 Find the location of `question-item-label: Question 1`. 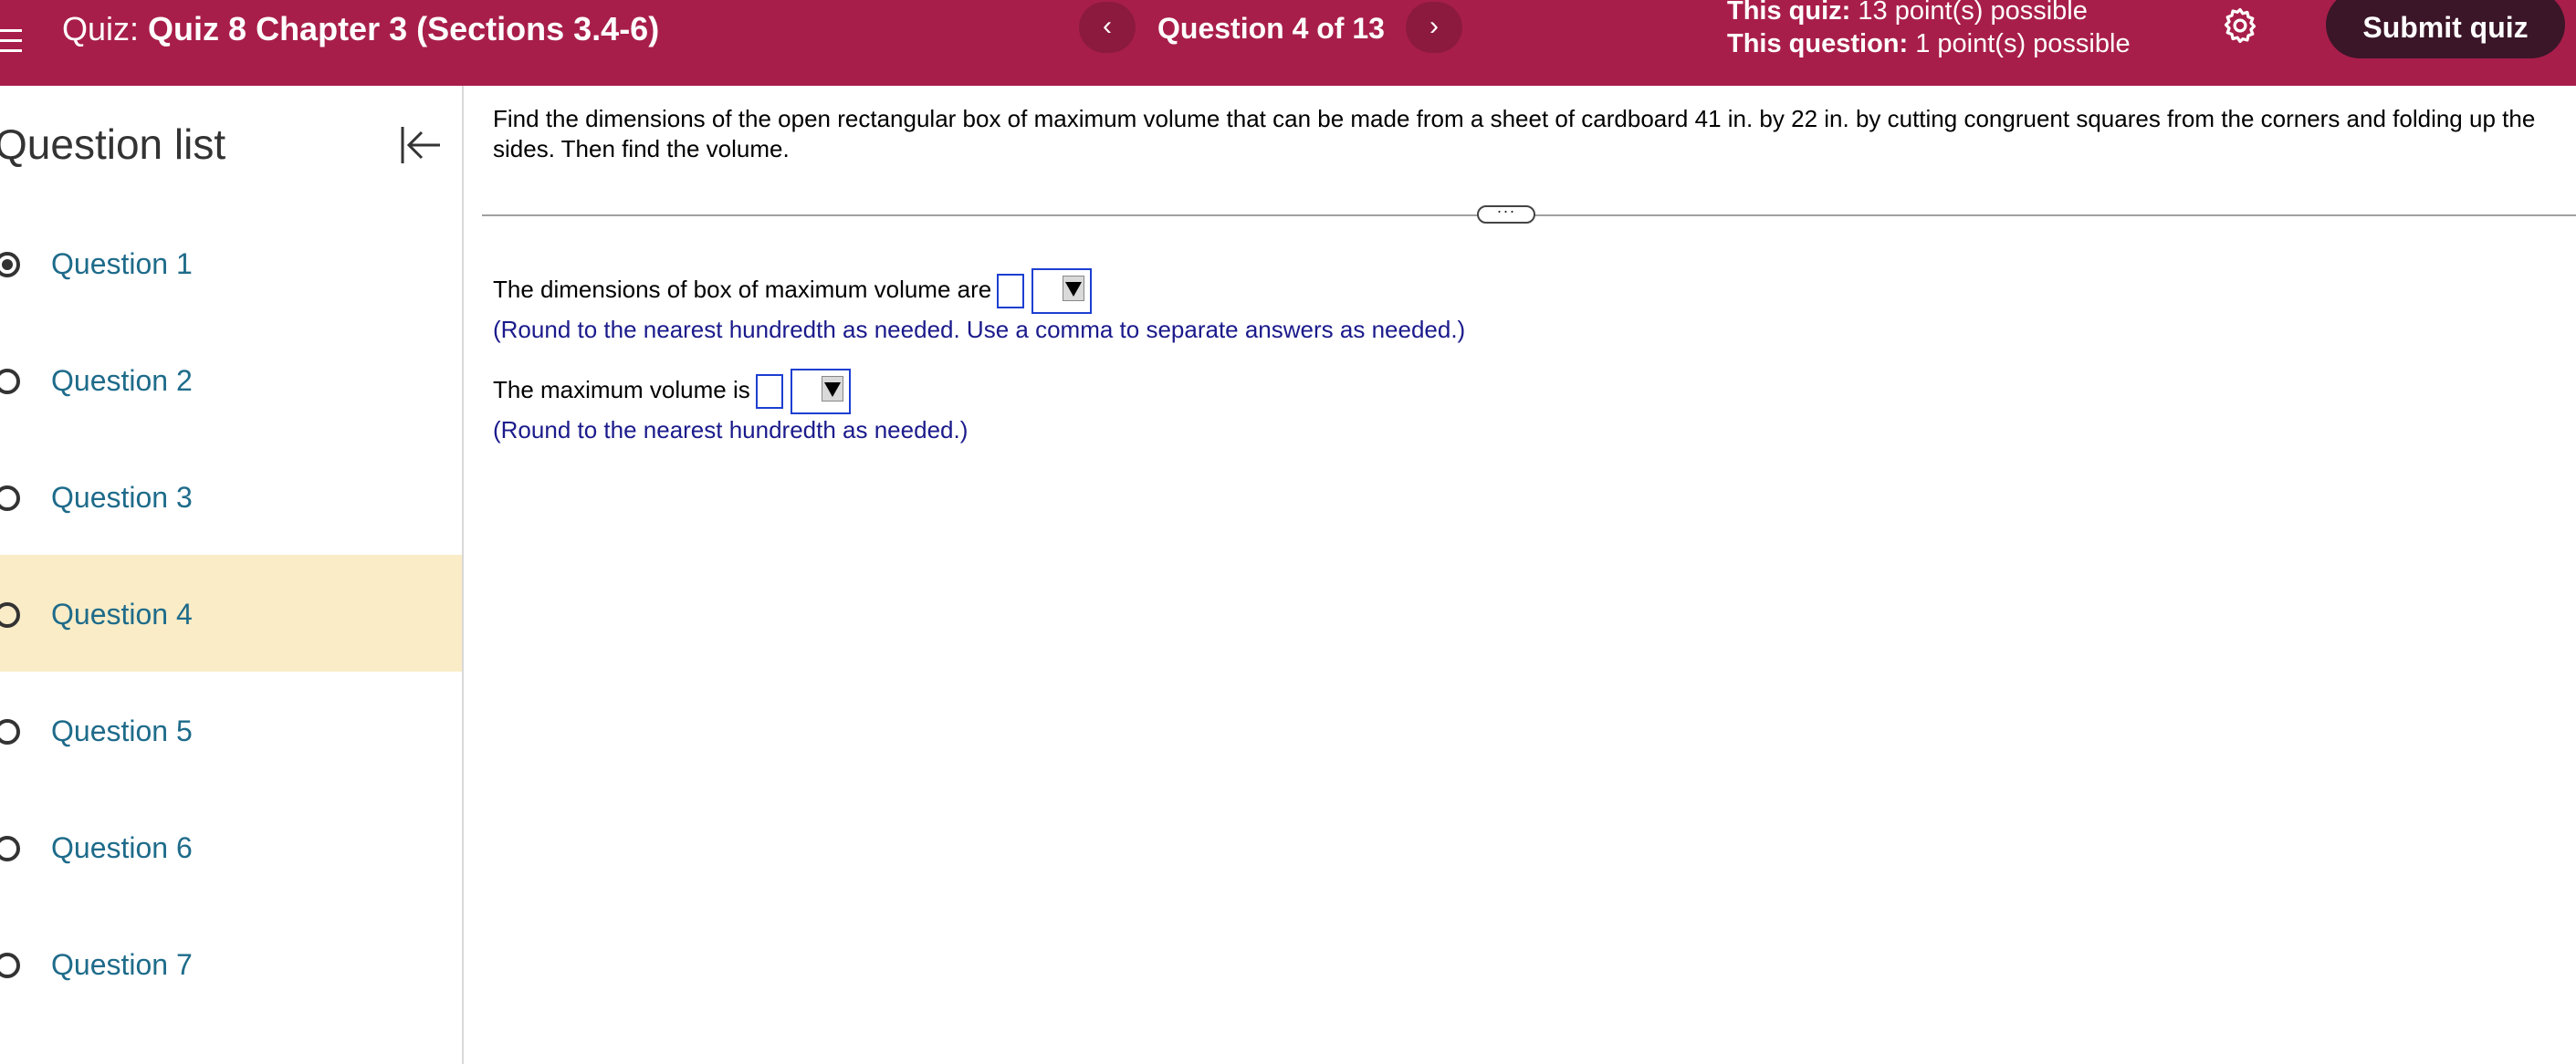

question-item-label: Question 1 is located at coordinates (122, 263).